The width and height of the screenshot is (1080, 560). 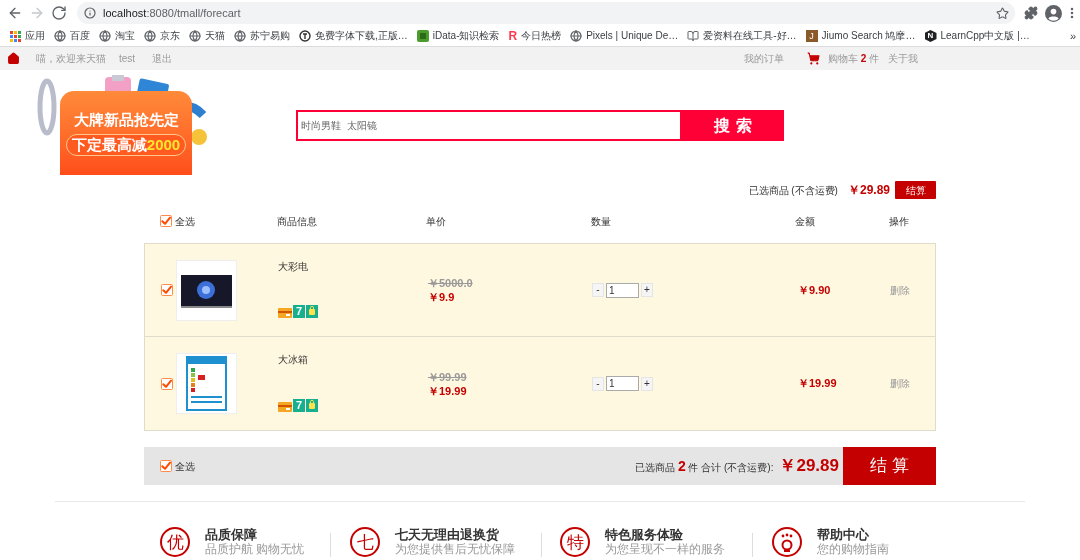 I want to click on square-logo-icon, so click(x=422, y=36).